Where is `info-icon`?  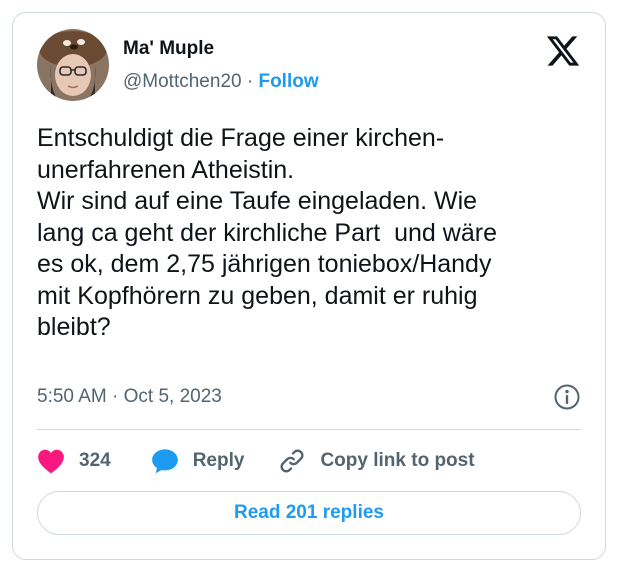 info-icon is located at coordinates (567, 397).